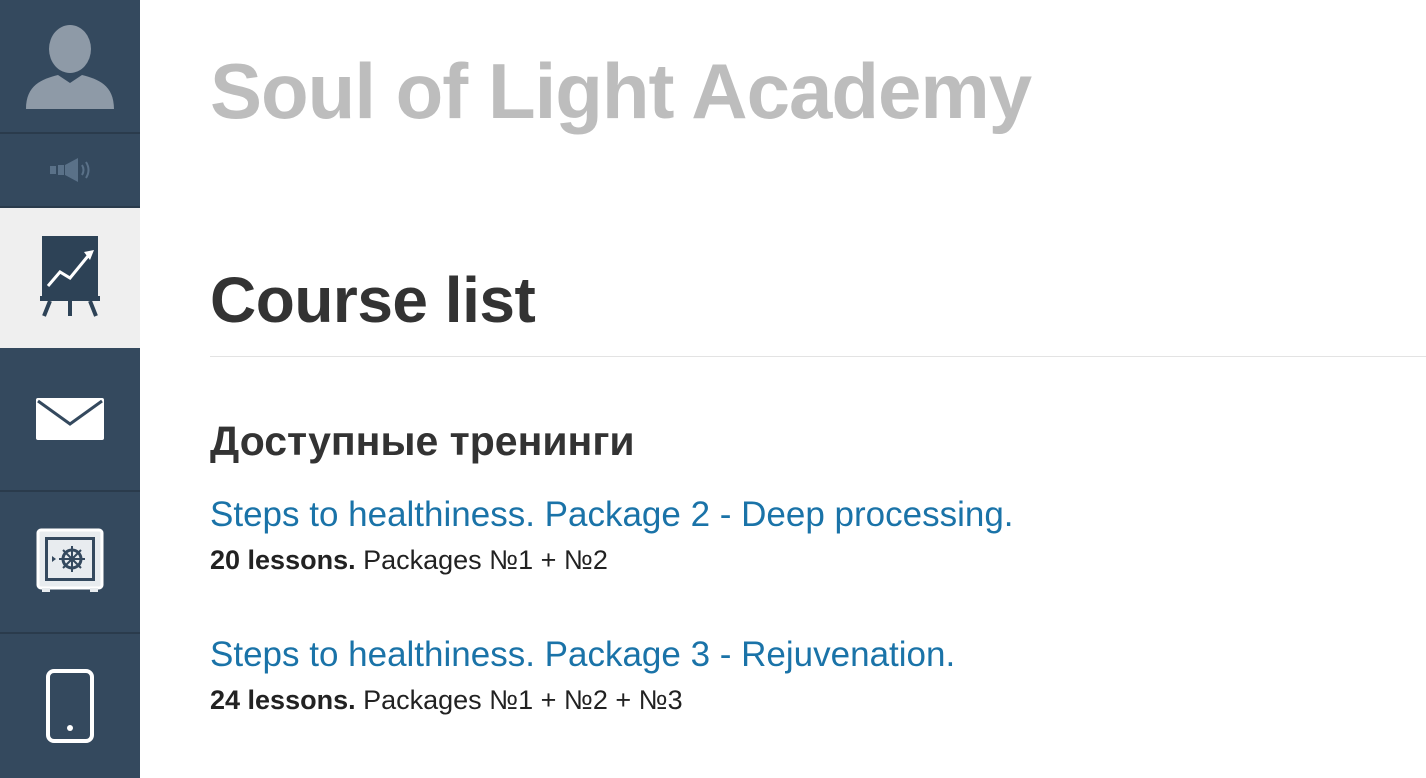  Describe the element at coordinates (373, 300) in the screenshot. I see `page-title: Course list` at that location.